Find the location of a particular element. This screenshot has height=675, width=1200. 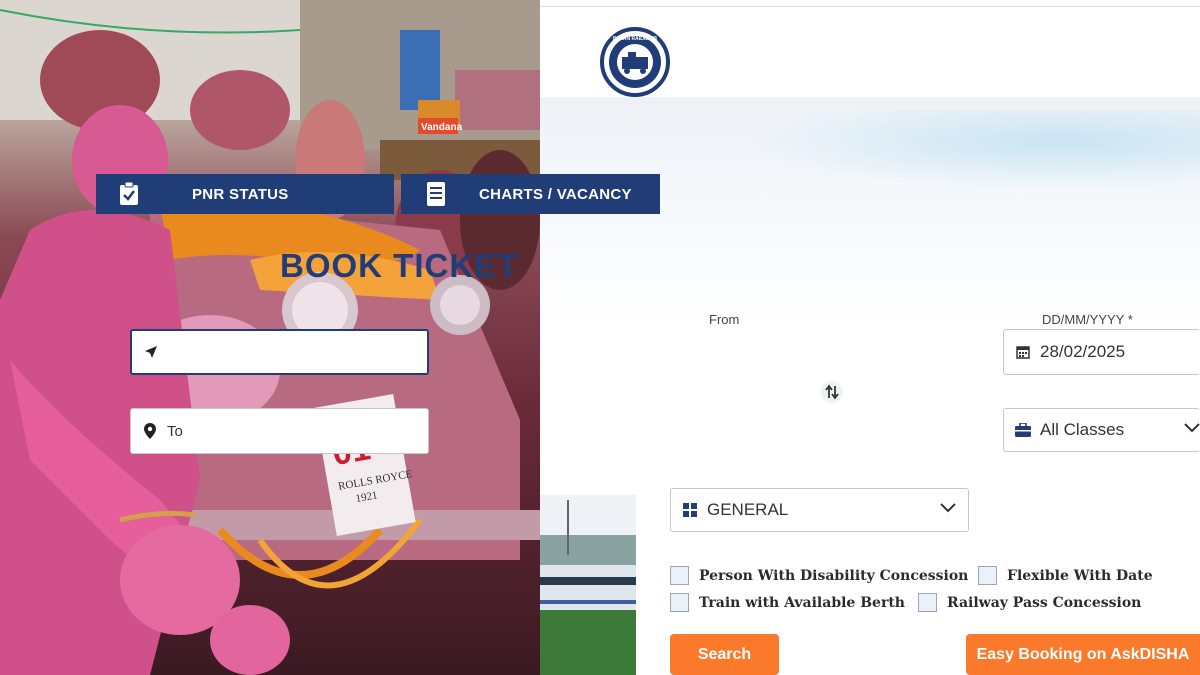

tab-charts-label: CHARTS / VACANCY is located at coordinates (555, 194).